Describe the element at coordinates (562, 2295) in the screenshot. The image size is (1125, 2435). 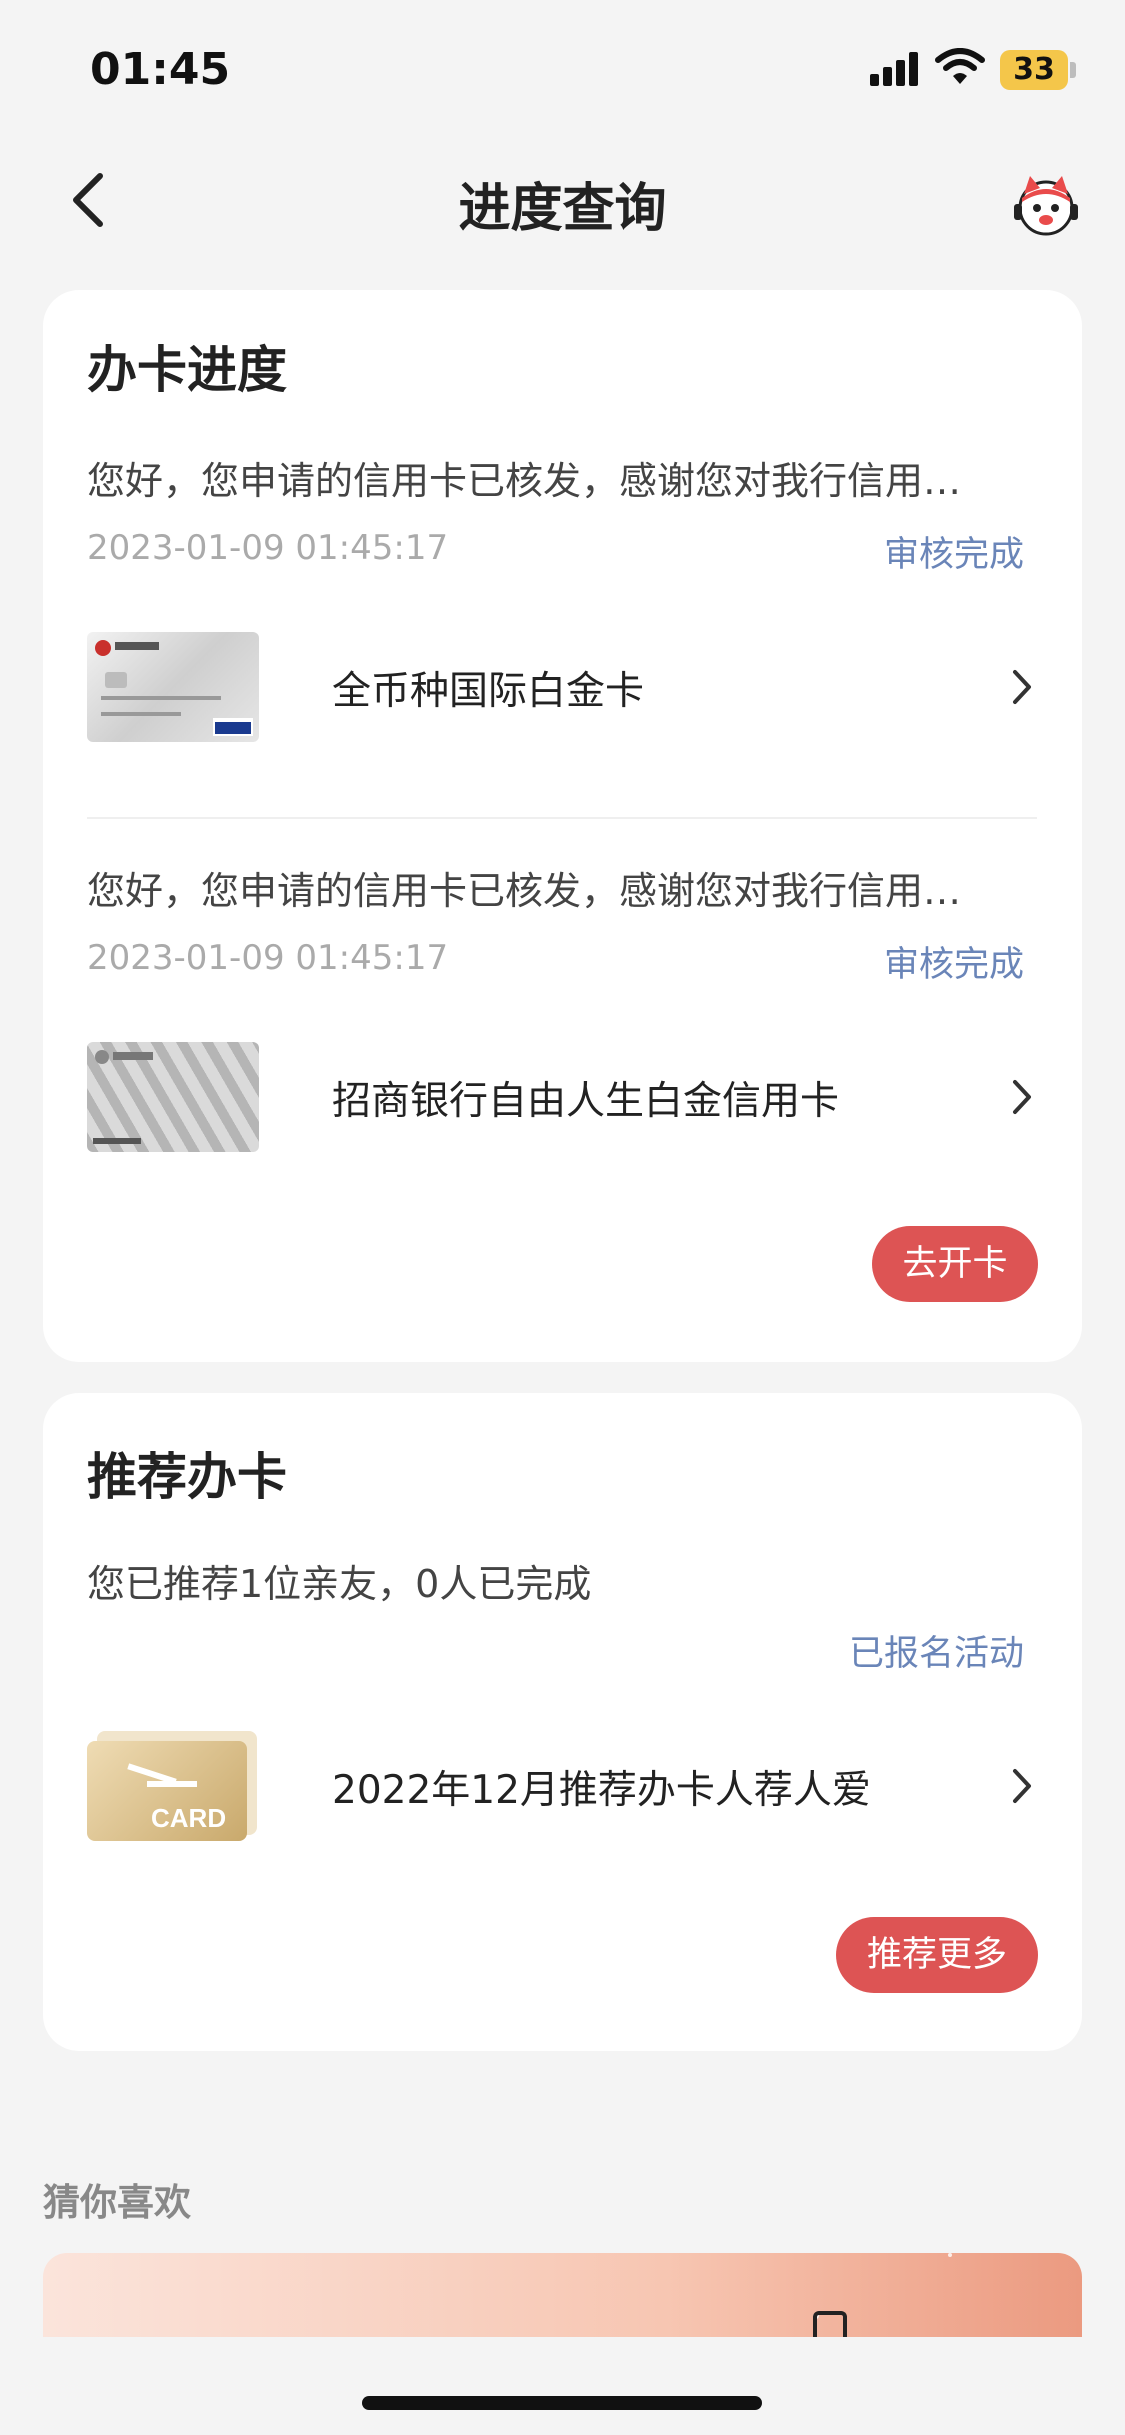
I see `recommendation-banner` at that location.